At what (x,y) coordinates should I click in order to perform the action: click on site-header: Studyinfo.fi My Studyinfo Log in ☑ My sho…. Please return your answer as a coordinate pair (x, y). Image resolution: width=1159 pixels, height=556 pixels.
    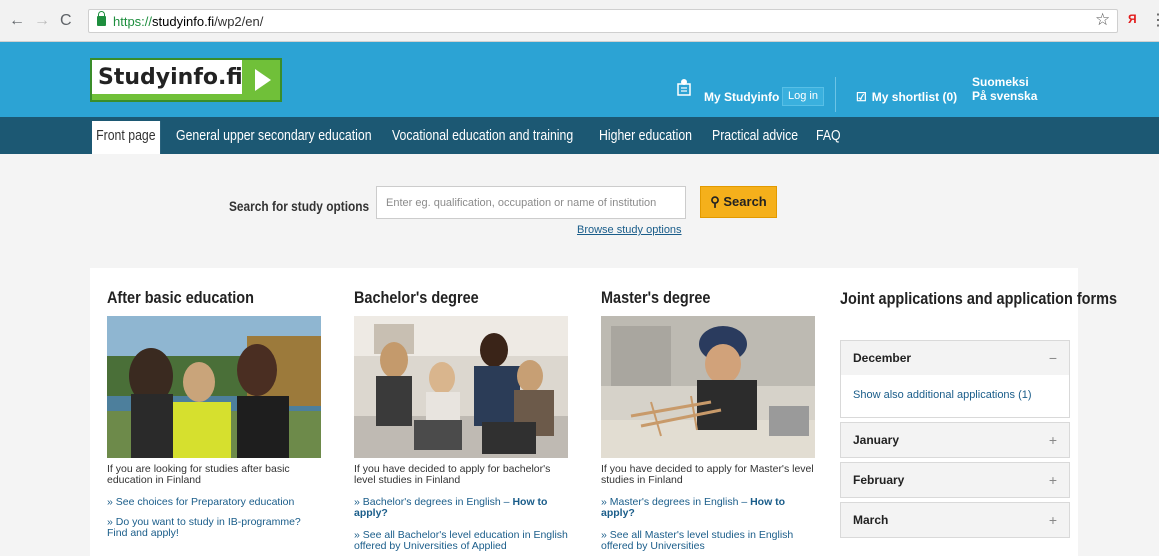
    Looking at the image, I should click on (579, 79).